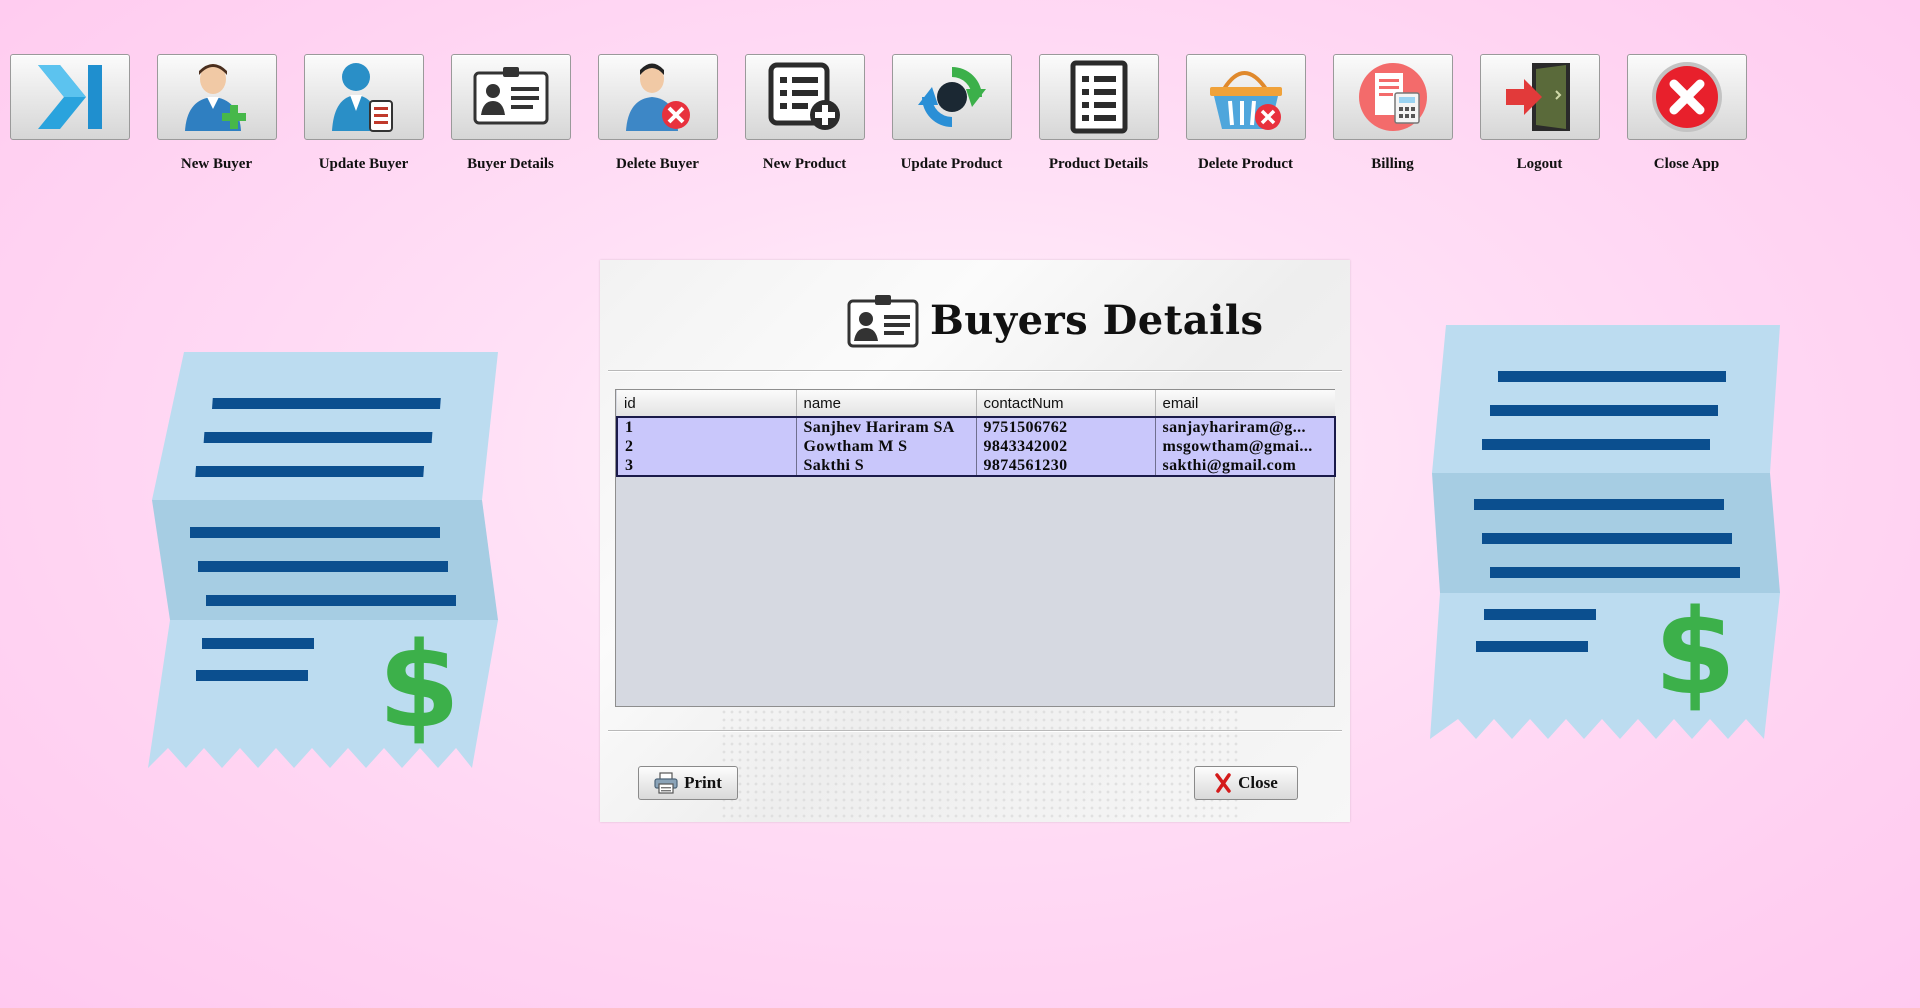 The image size is (1920, 1008). What do you see at coordinates (886, 466) in the screenshot?
I see `cell-name: Sakthi S` at bounding box center [886, 466].